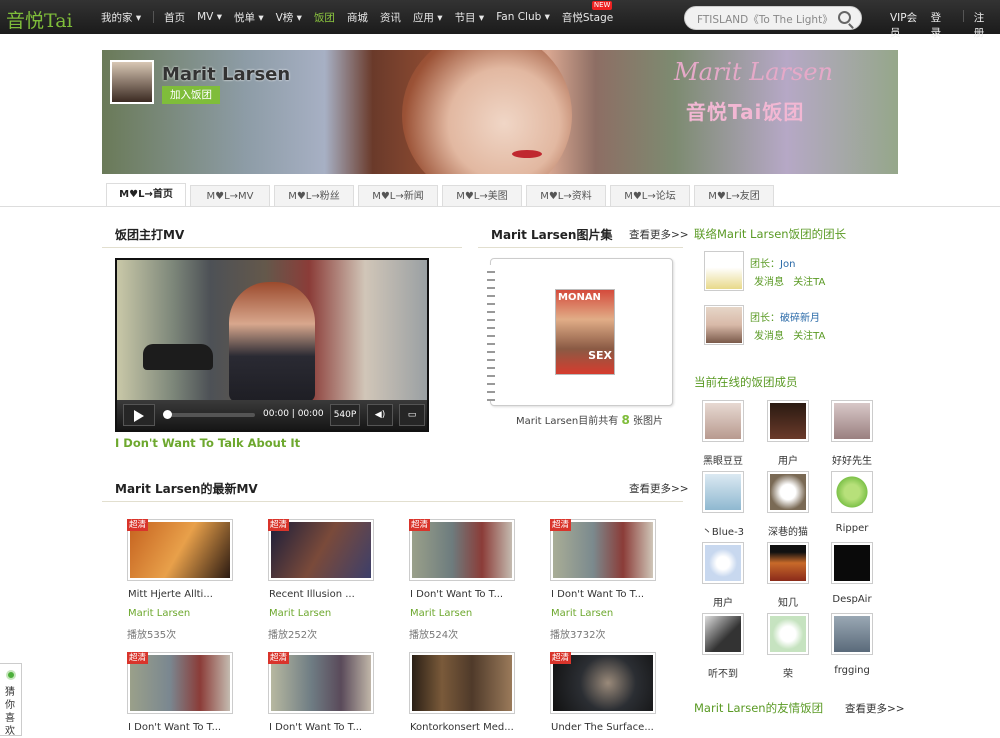  What do you see at coordinates (650, 196) in the screenshot?
I see `tab-forum: M♥L→论坛` at bounding box center [650, 196].